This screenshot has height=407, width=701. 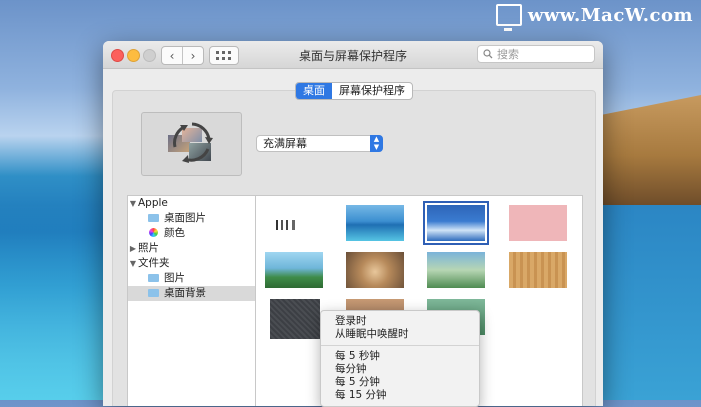 I want to click on wallpaper-sea, so click(x=60, y=302).